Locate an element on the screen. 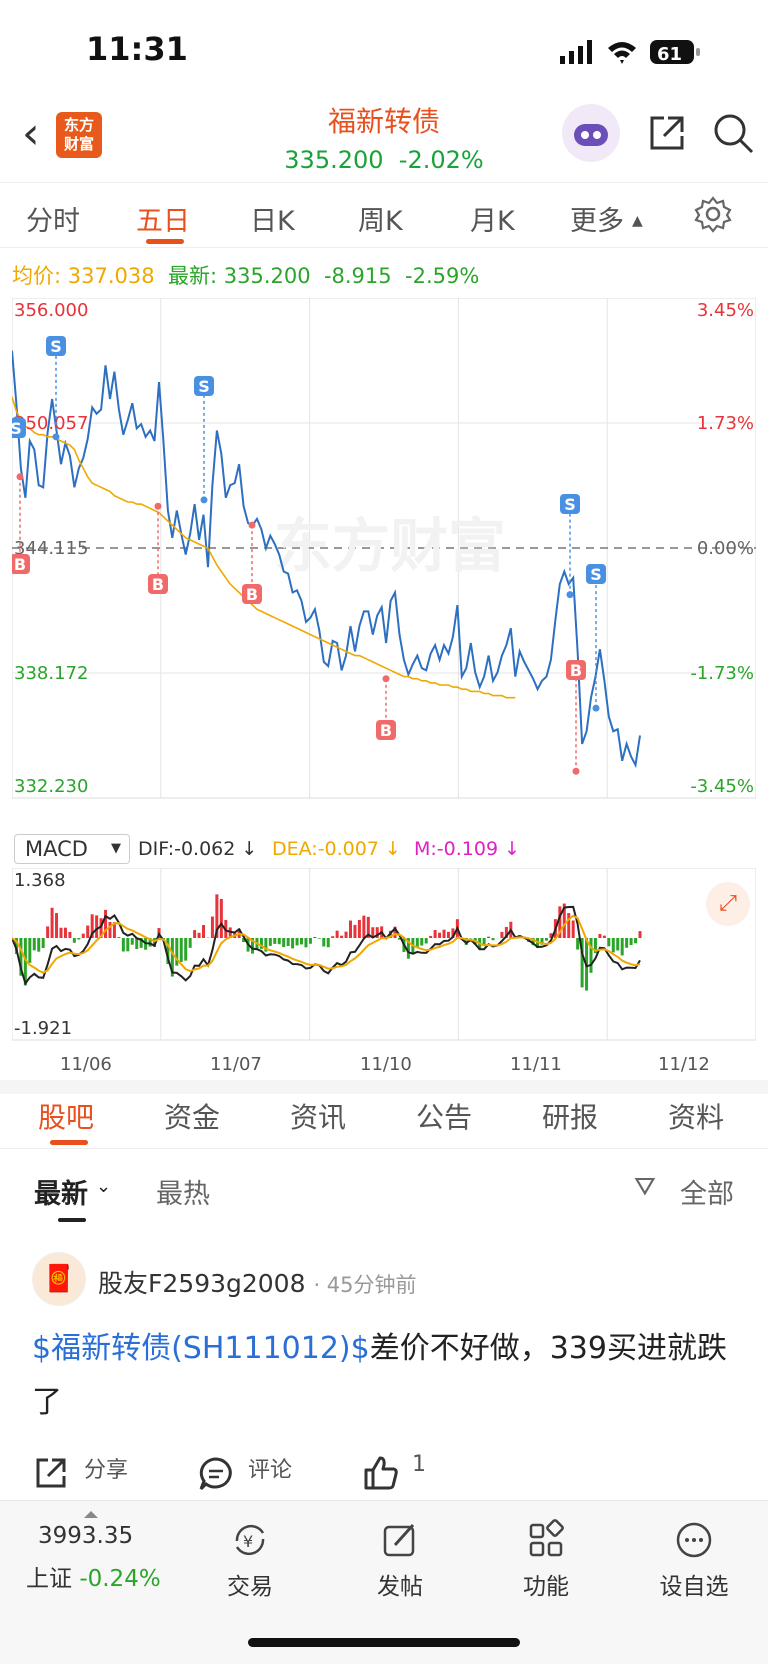 Image resolution: width=768 pixels, height=1664 pixels. price-axis-label: 356.000 is located at coordinates (51, 310).